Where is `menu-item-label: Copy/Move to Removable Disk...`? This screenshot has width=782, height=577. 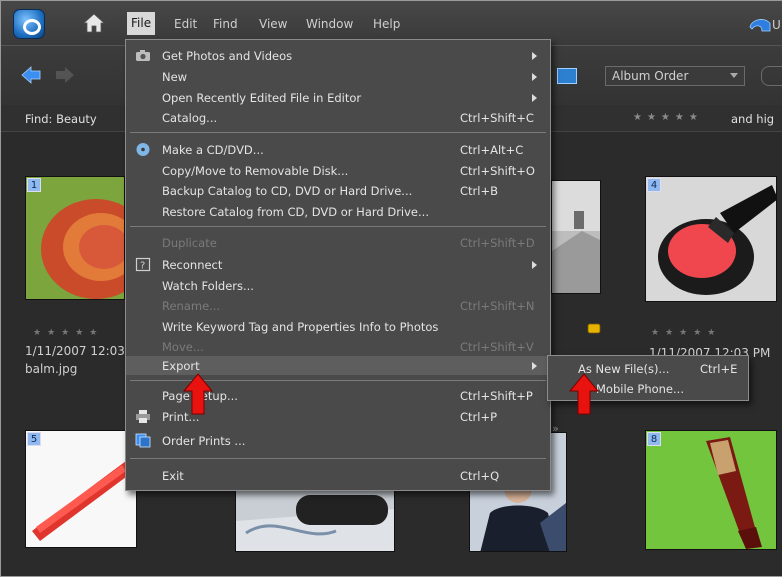 menu-item-label: Copy/Move to Removable Disk... is located at coordinates (255, 171).